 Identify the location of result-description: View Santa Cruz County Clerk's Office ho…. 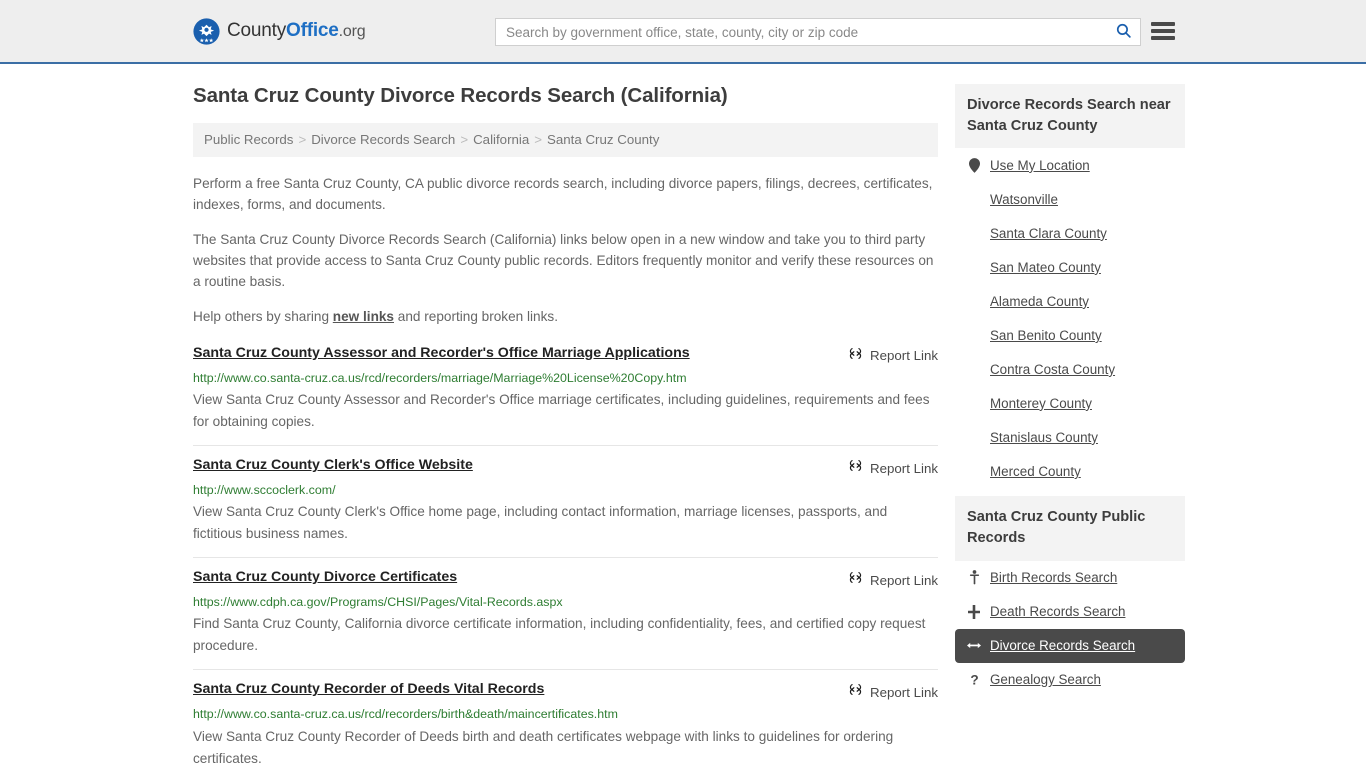
(540, 523).